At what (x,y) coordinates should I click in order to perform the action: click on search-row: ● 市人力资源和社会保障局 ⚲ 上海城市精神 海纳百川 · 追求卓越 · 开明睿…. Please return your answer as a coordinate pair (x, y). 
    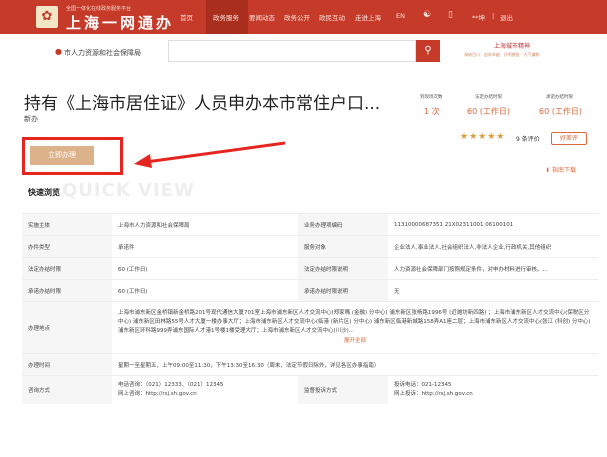
    Looking at the image, I should click on (303, 53).